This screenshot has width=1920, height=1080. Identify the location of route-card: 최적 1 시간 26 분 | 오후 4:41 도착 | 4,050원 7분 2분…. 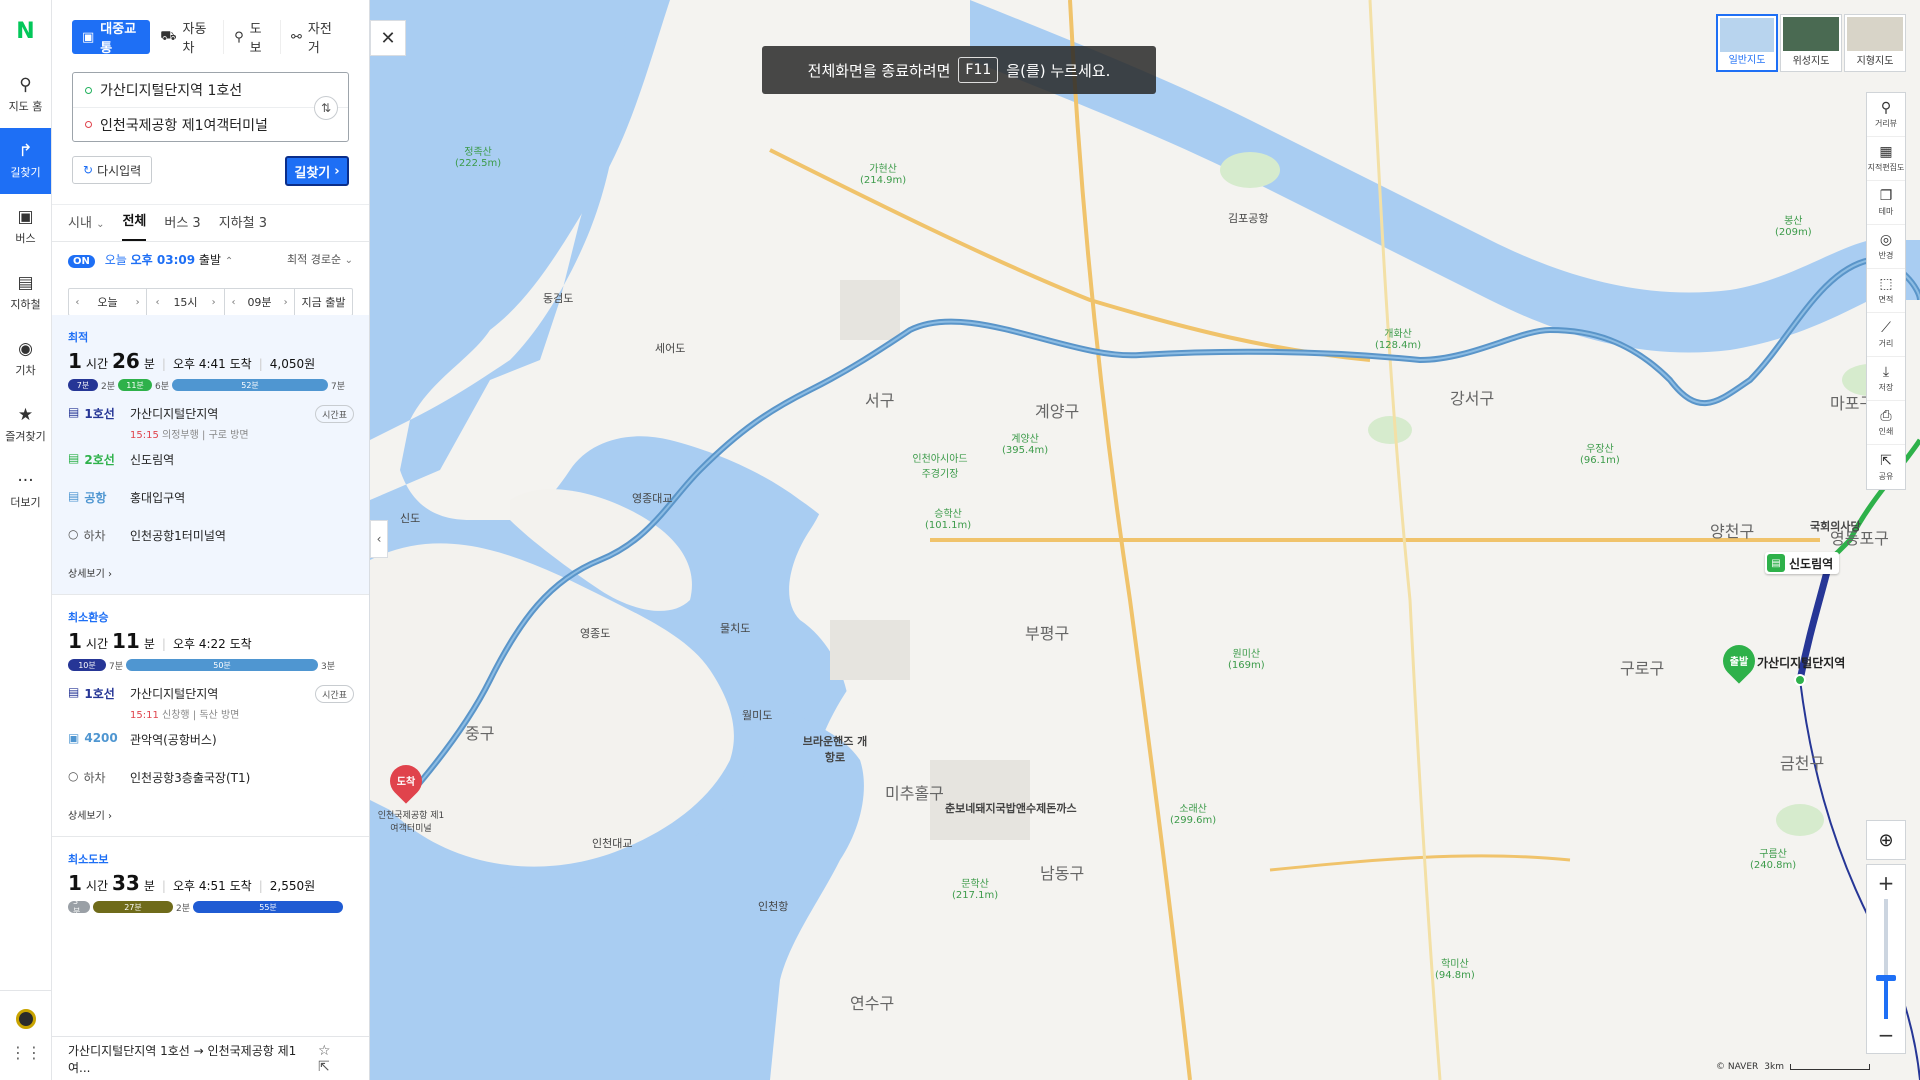
(210, 455).